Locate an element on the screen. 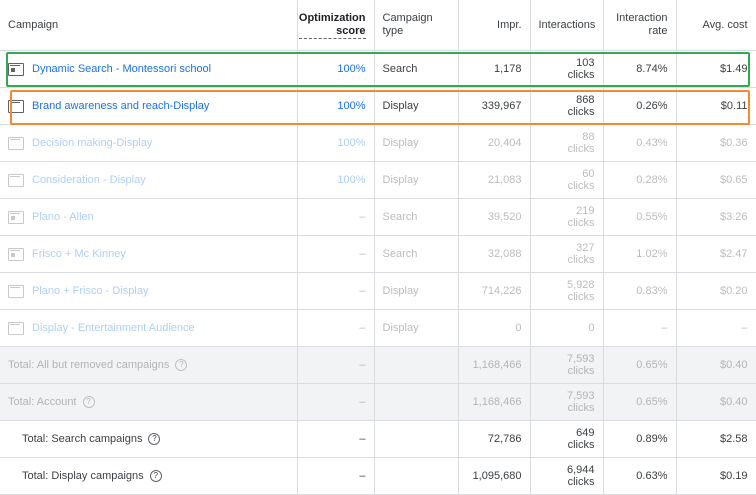  impressions-cell: 714,226 is located at coordinates (494, 291).